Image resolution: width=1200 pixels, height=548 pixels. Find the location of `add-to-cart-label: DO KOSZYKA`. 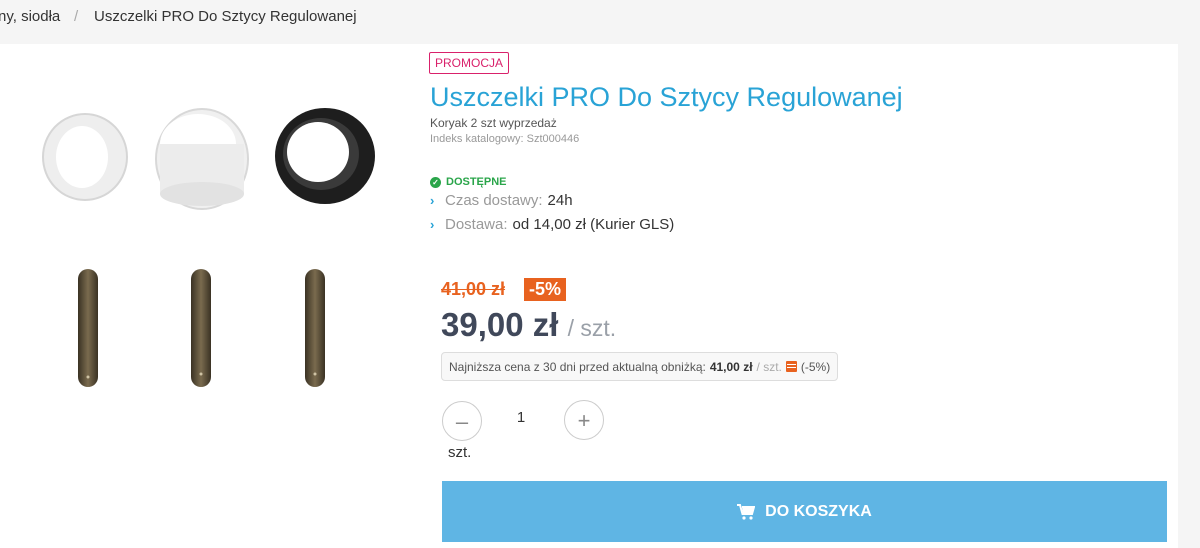

add-to-cart-label: DO KOSZYKA is located at coordinates (818, 511).